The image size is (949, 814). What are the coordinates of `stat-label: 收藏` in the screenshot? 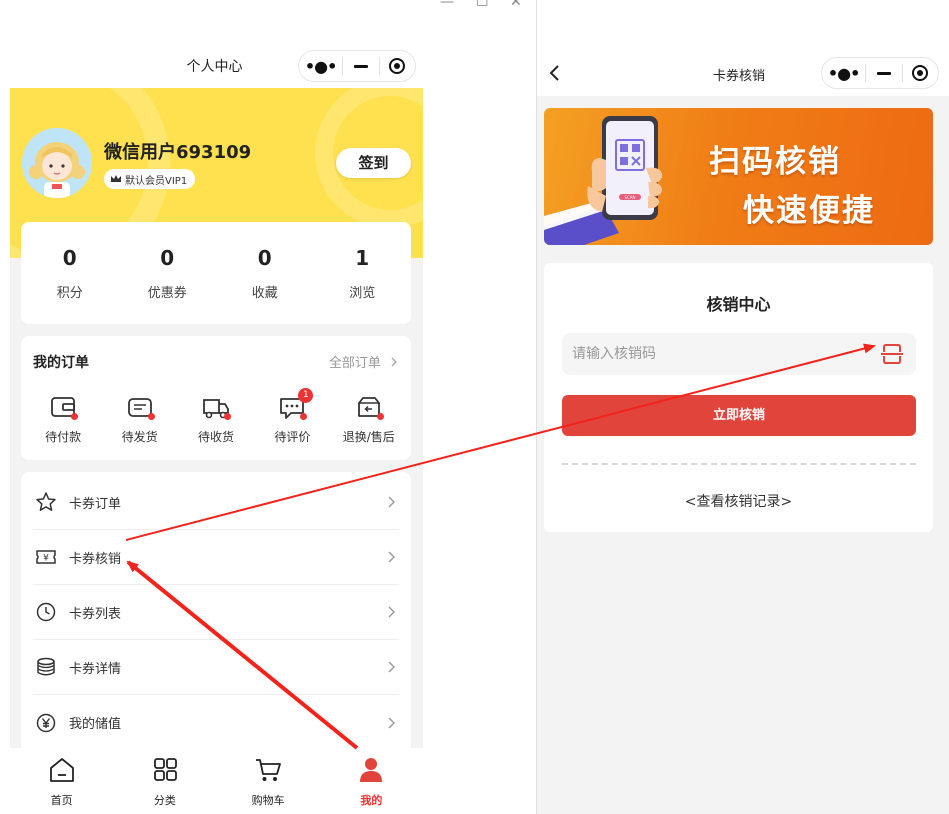 It's located at (264, 293).